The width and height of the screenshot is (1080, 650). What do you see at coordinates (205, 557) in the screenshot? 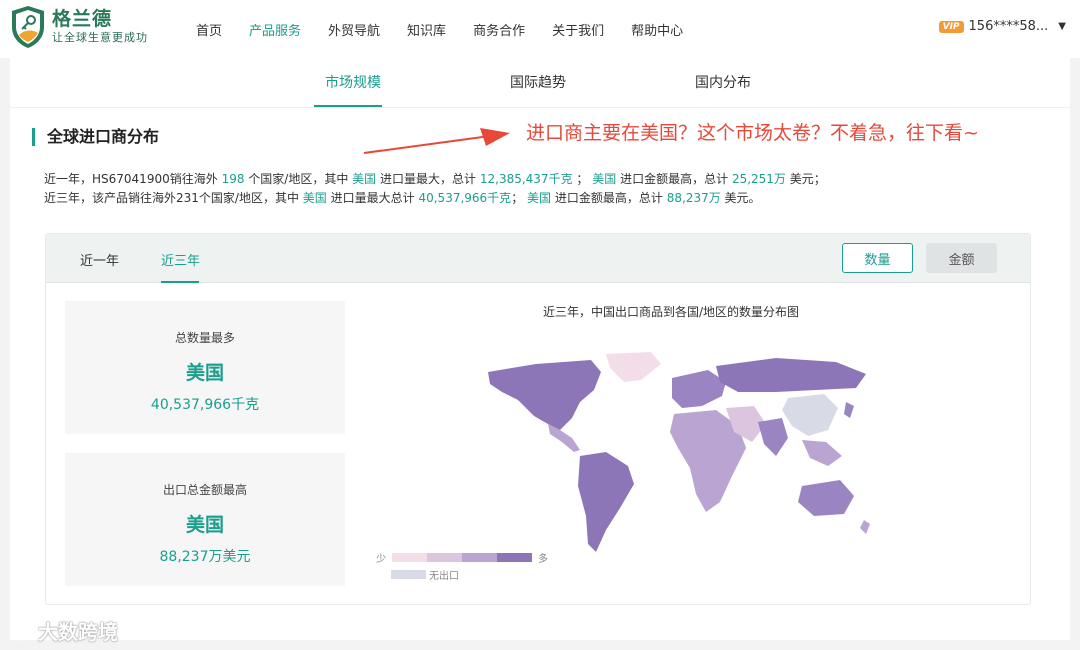
I see `stat-value: 88,237万美元` at bounding box center [205, 557].